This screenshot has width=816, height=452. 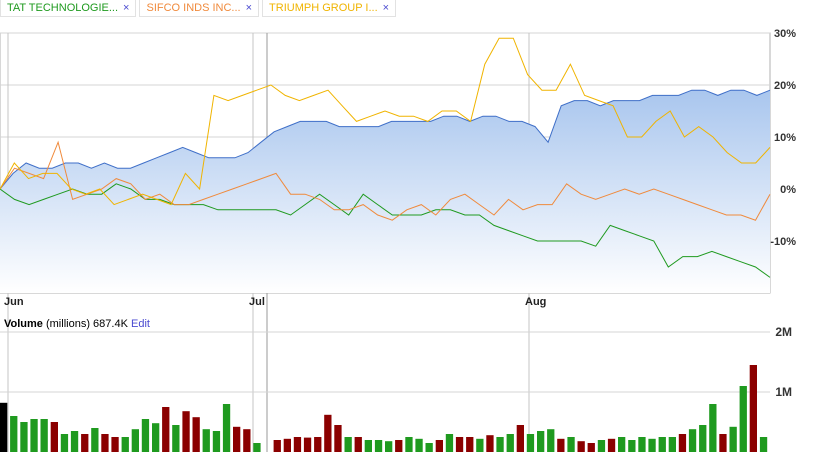 I want to click on y-tick-label: 30%, so click(x=785, y=34).